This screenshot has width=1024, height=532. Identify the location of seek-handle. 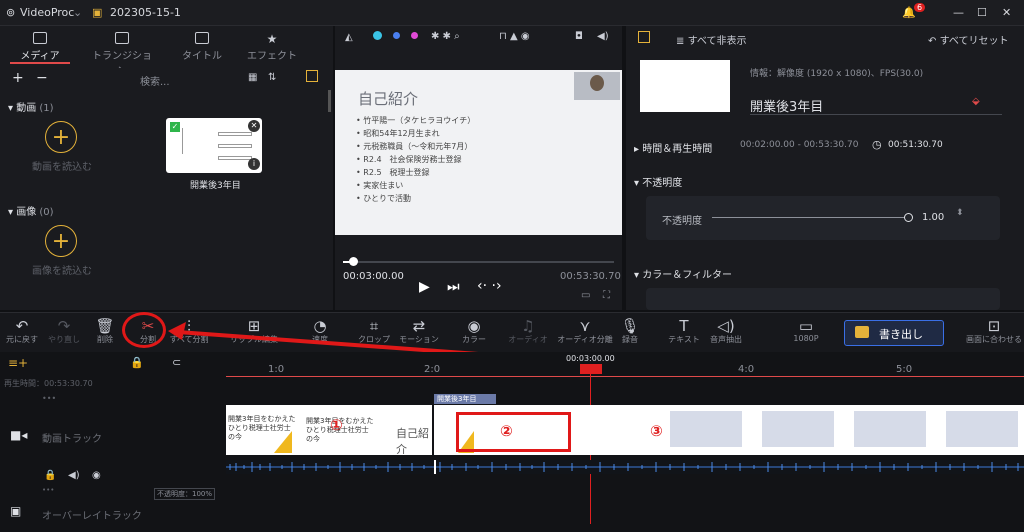
(353, 261).